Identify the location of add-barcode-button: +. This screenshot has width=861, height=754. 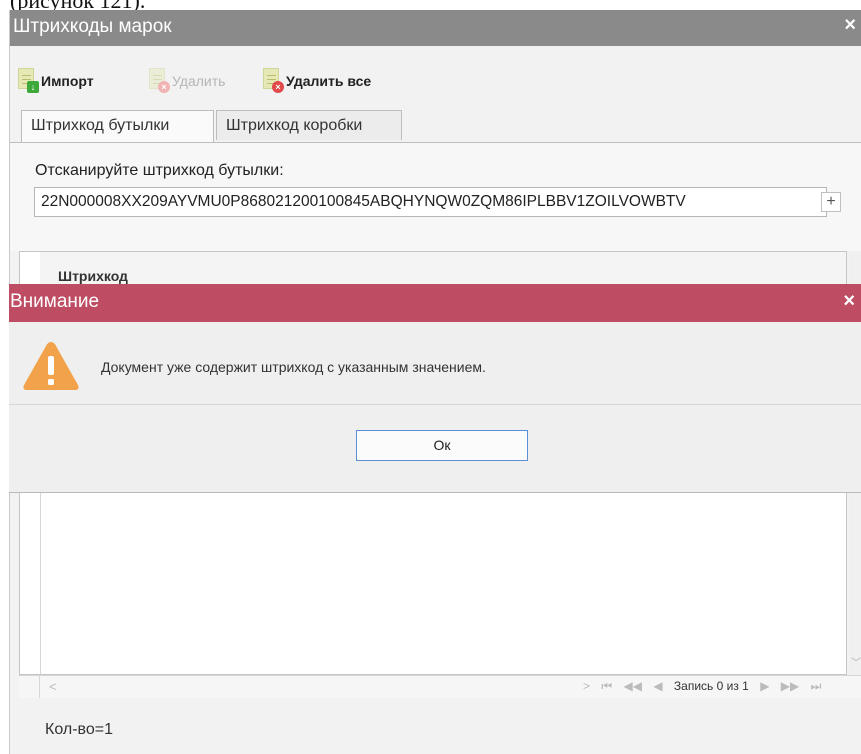
(831, 202).